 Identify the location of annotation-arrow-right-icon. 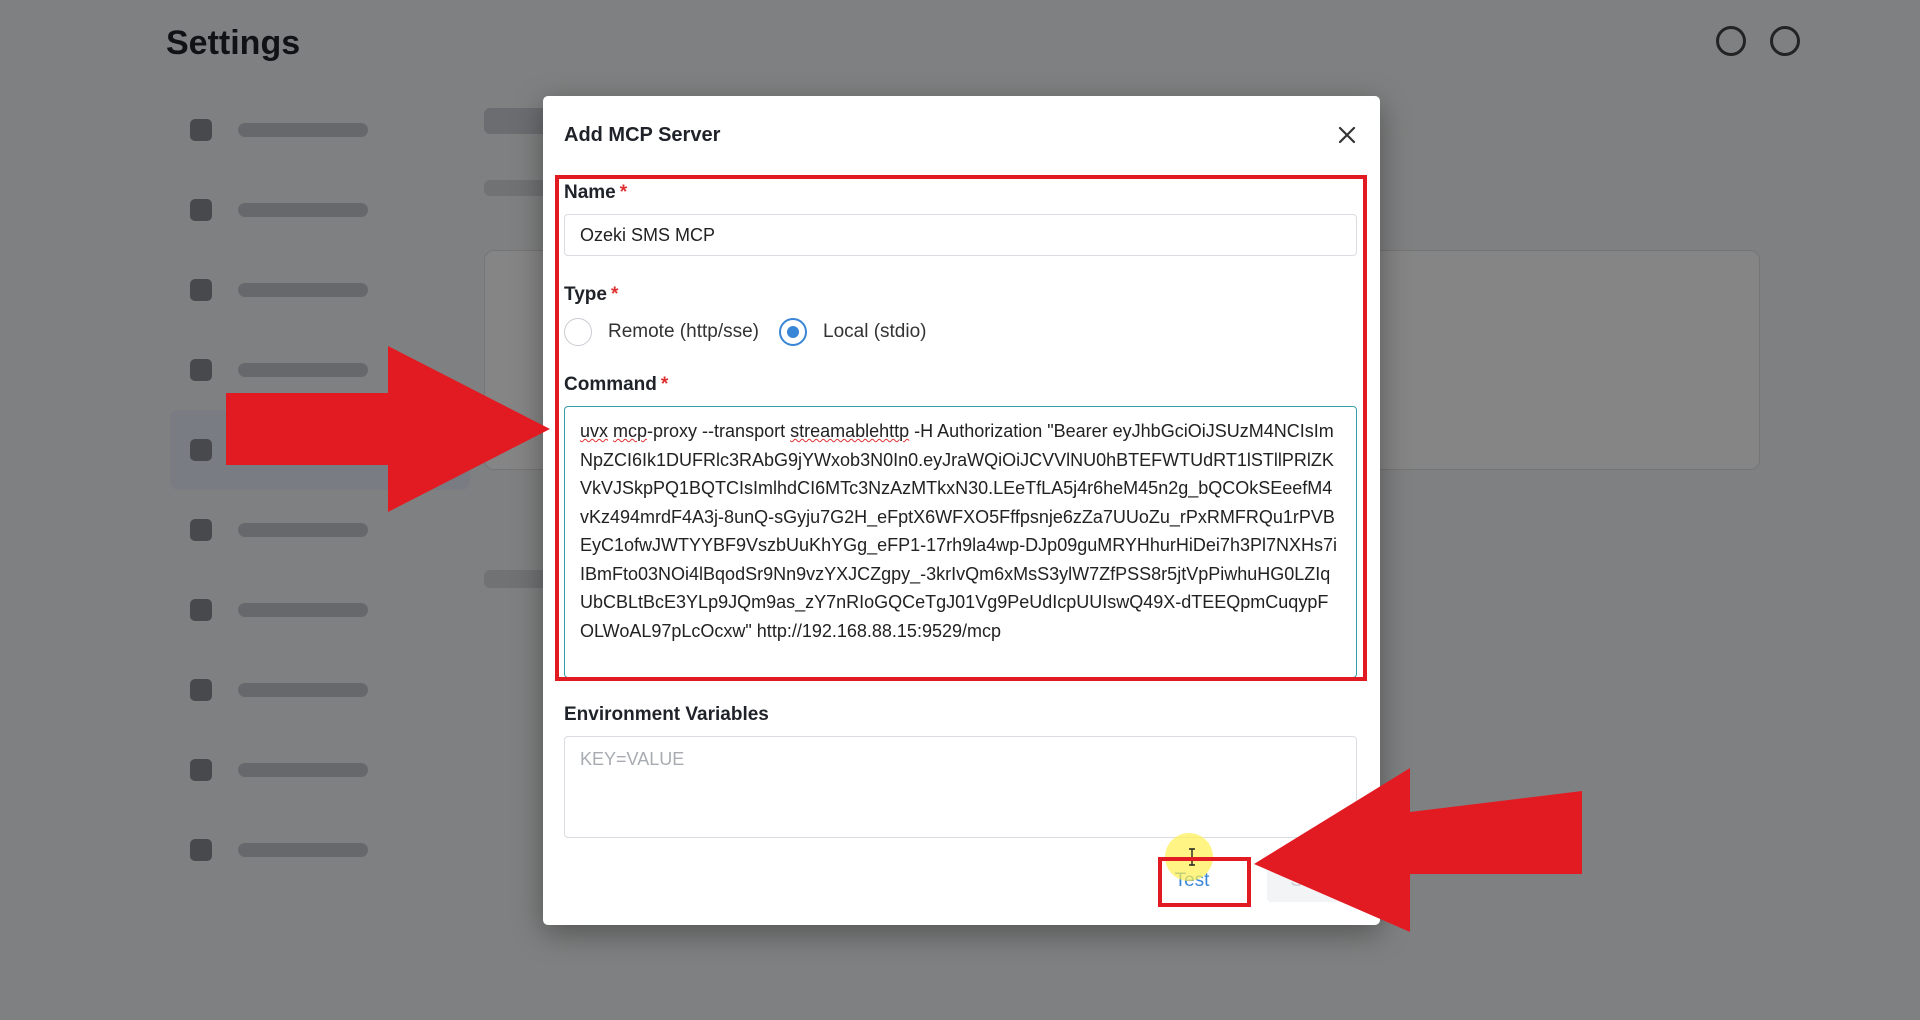
(388, 429).